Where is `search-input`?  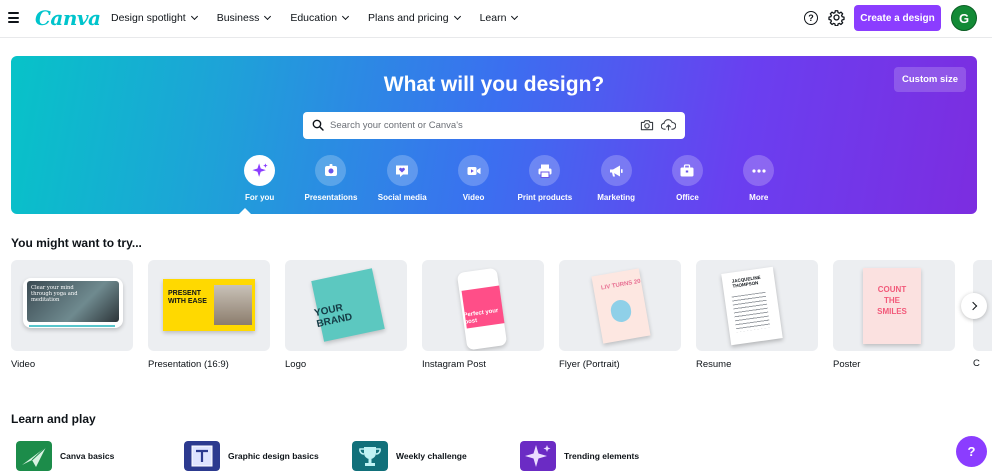
search-input is located at coordinates (480, 125).